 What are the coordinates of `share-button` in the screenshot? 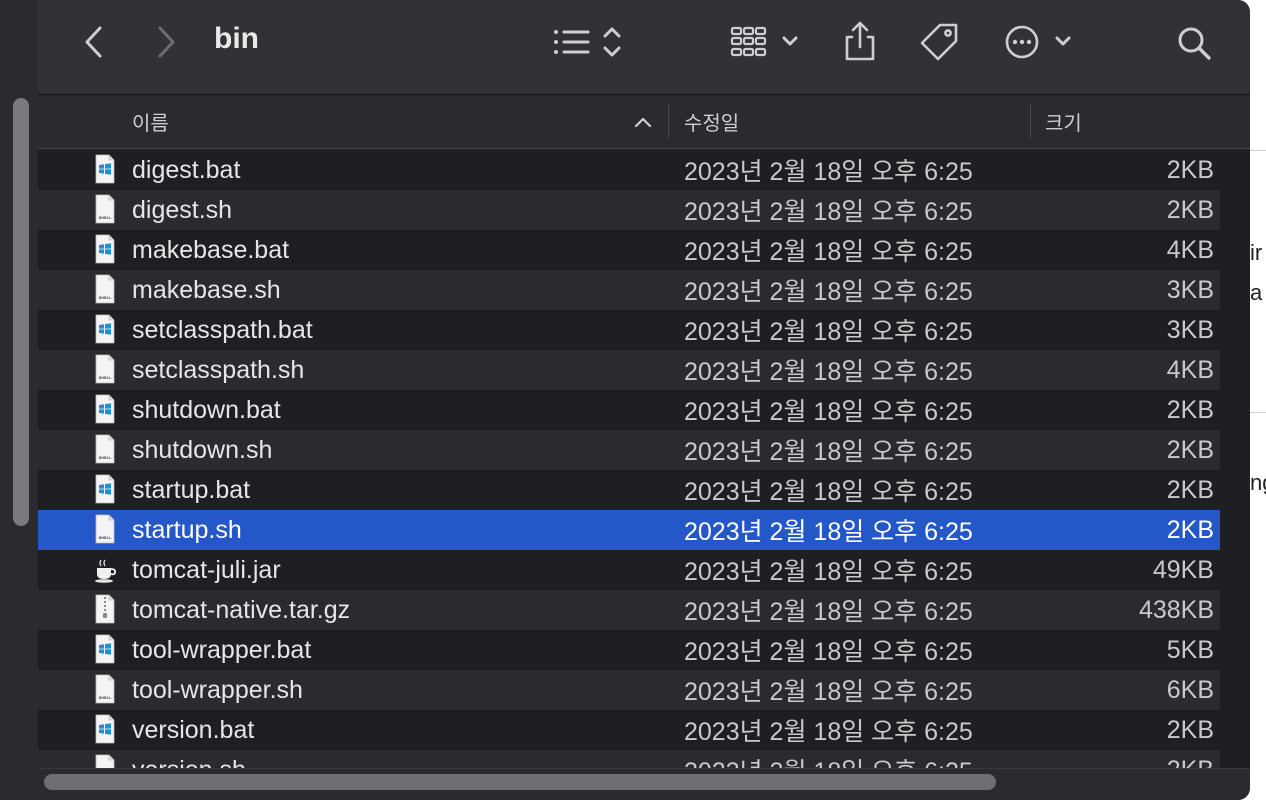 It's located at (860, 41).